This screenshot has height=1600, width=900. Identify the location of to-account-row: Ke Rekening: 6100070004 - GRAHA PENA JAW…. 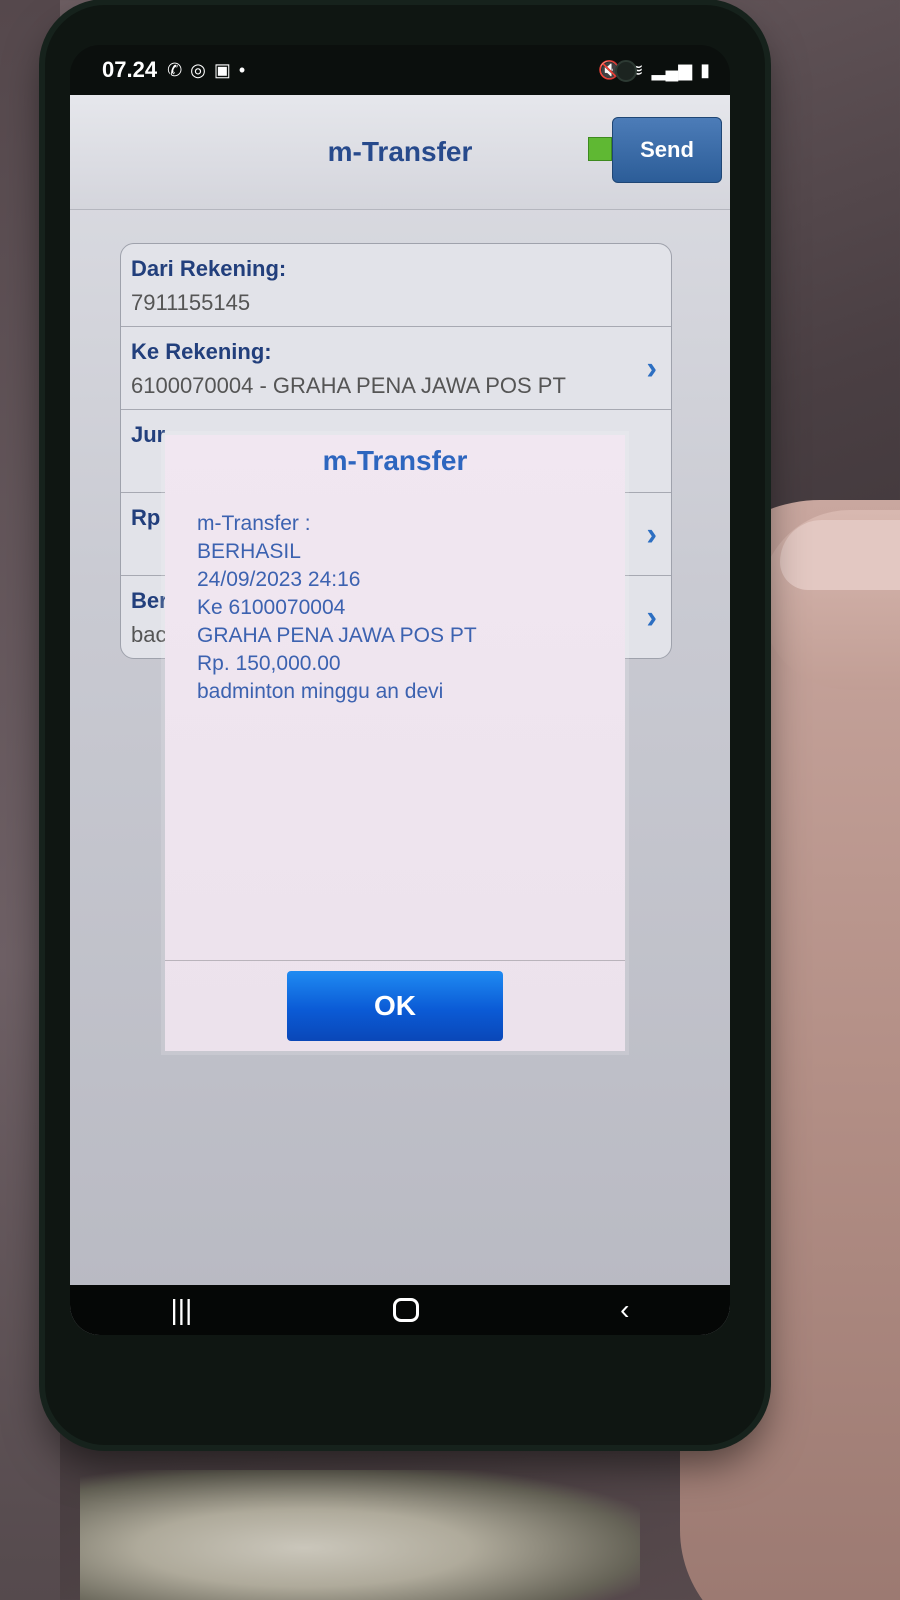
(396, 368).